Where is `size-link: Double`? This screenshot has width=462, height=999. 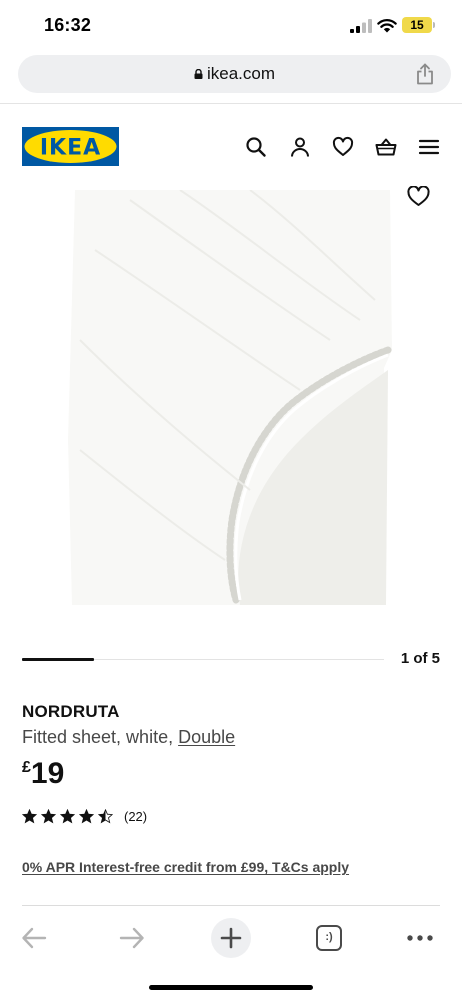
size-link: Double is located at coordinates (206, 737).